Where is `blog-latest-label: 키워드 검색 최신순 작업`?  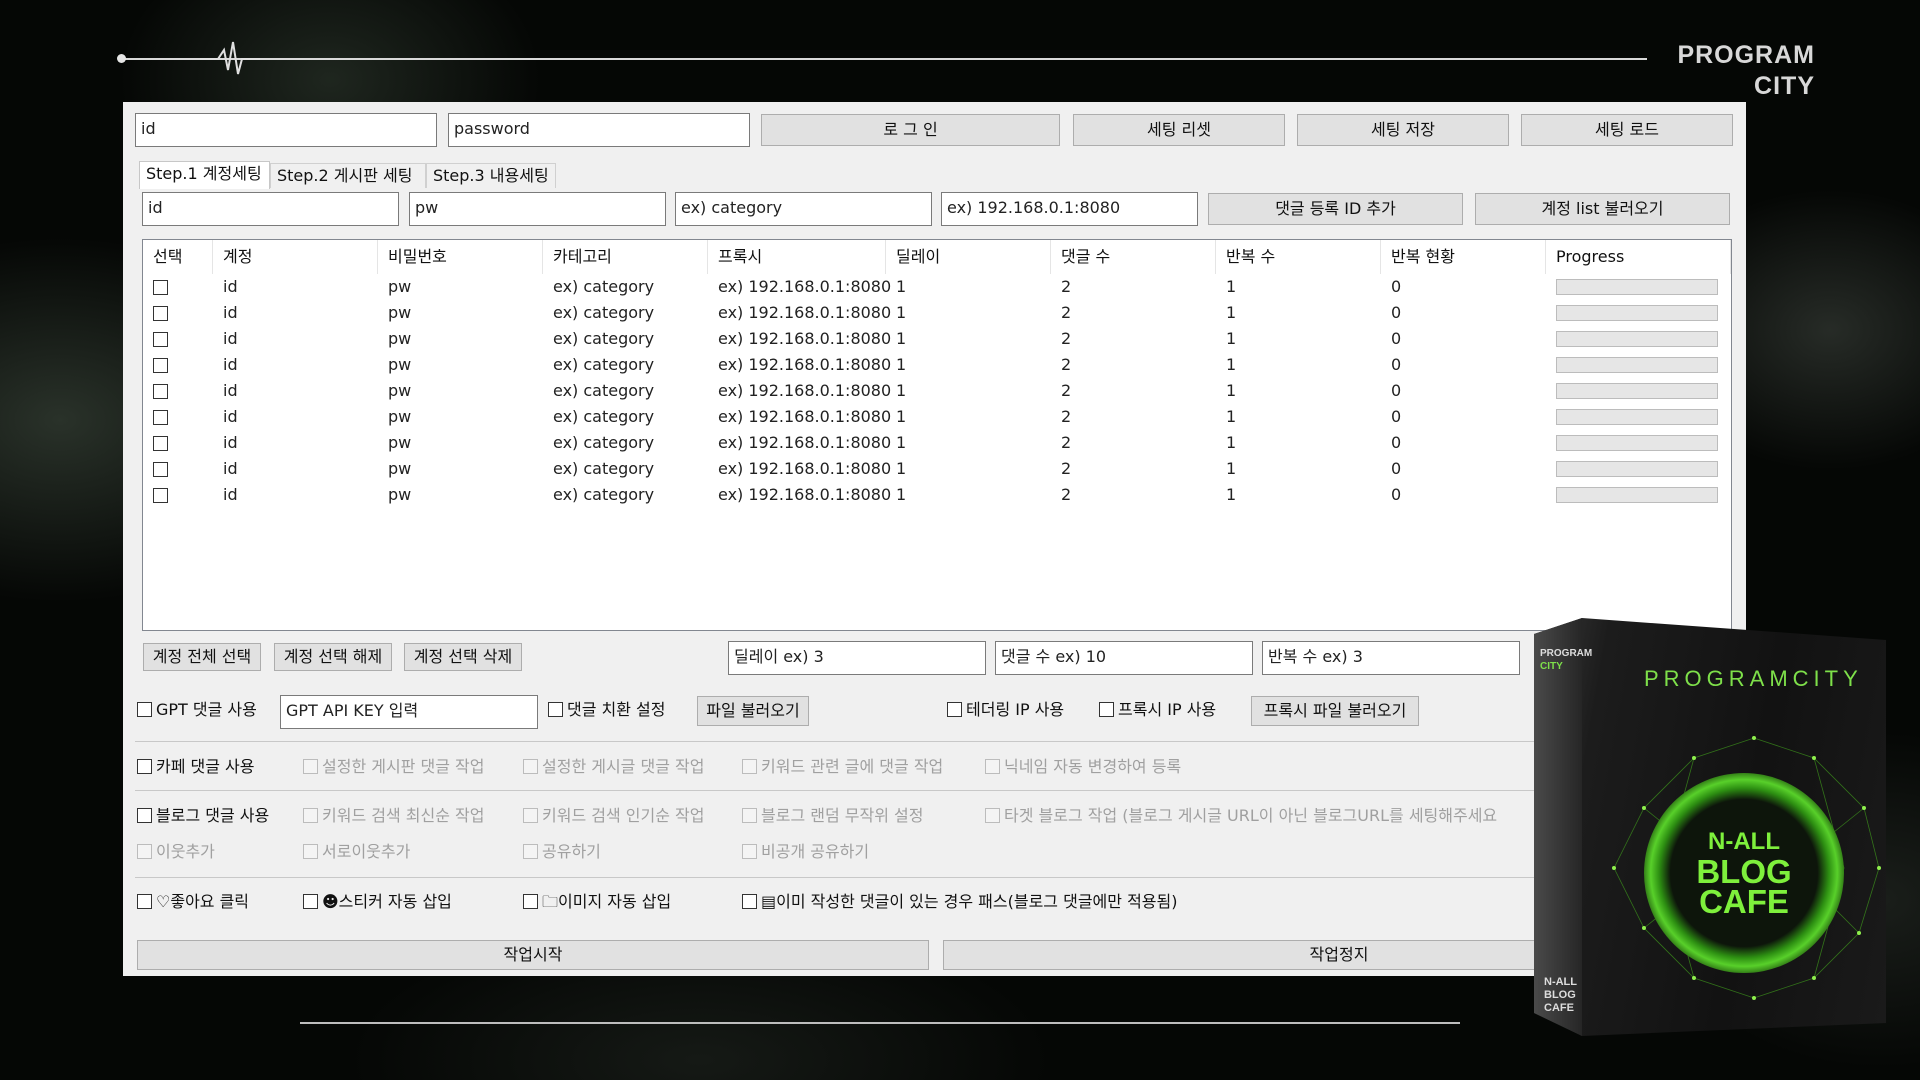 blog-latest-label: 키워드 검색 최신순 작업 is located at coordinates (403, 815).